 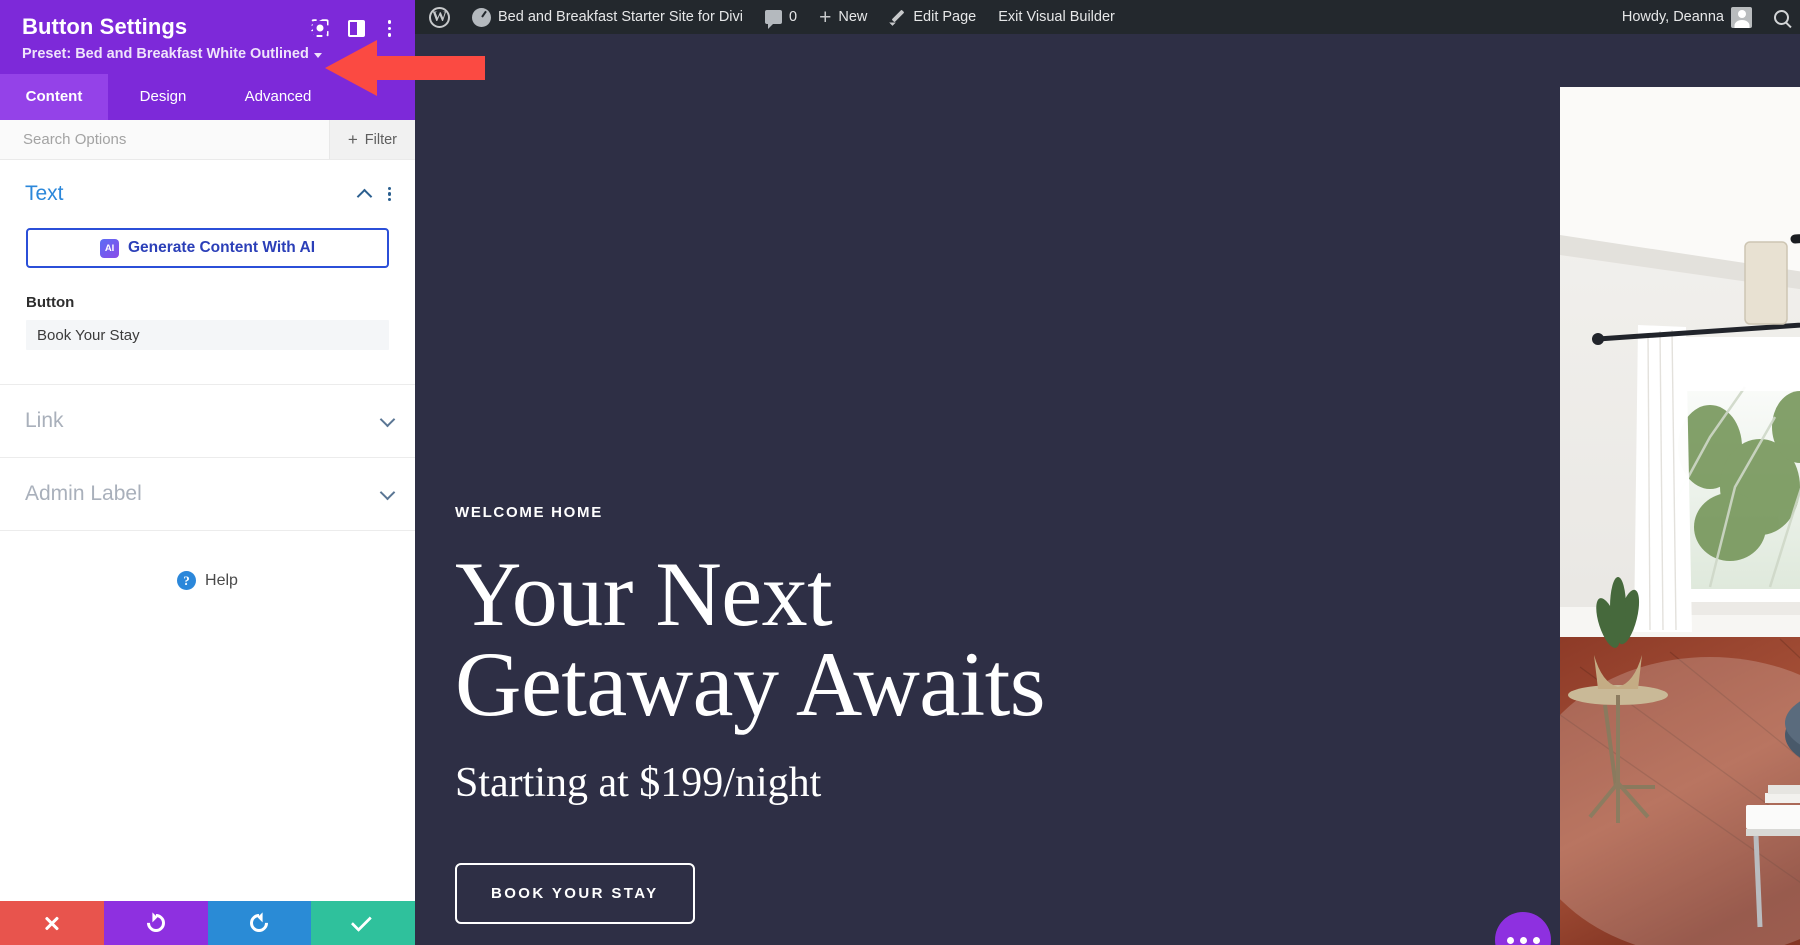 I want to click on section-header-text: Text, so click(x=207, y=183).